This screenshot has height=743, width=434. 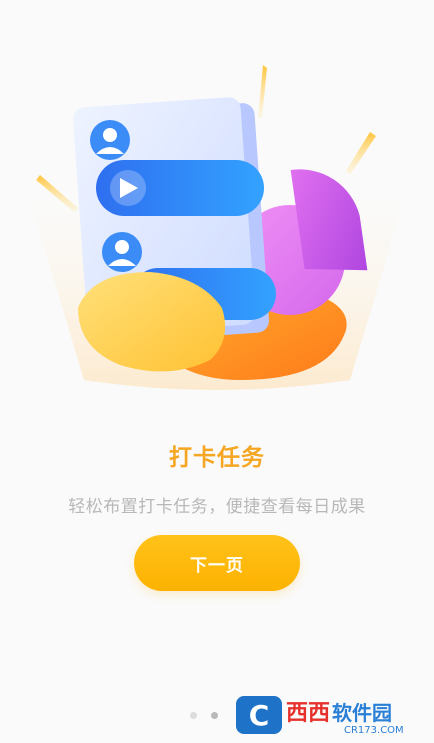 I want to click on brand-name-part2: 软件园, so click(x=362, y=712).